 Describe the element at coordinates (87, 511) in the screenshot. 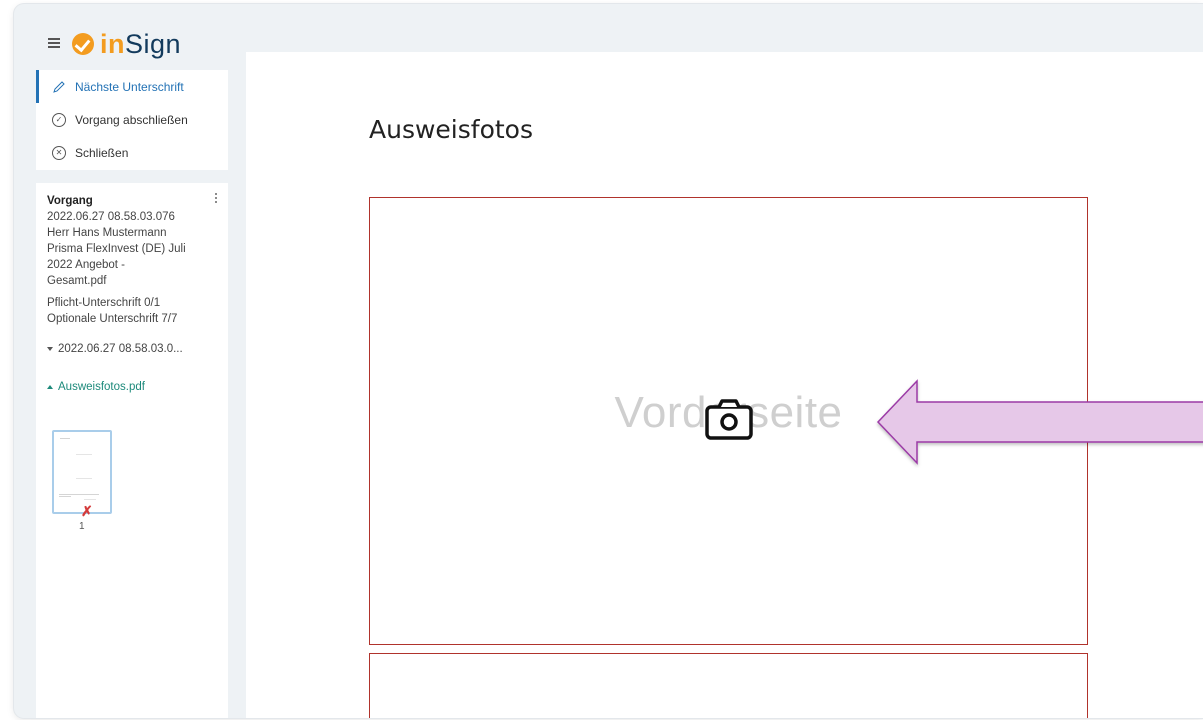

I see `missing-signature-icon: ✗` at that location.